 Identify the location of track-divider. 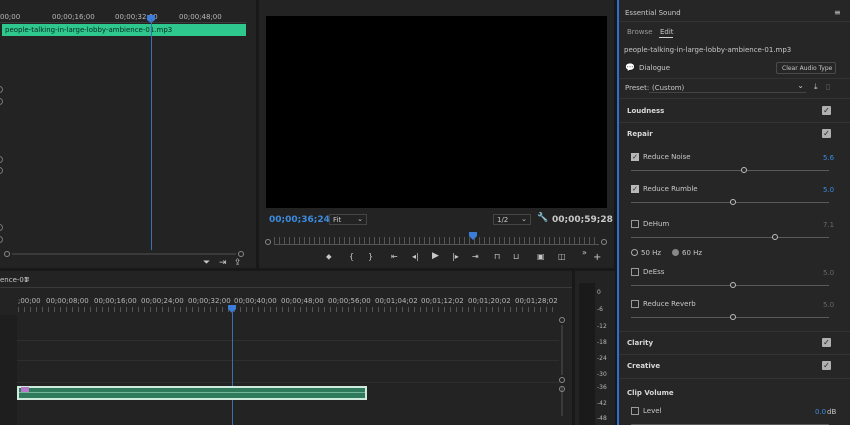
(288, 360).